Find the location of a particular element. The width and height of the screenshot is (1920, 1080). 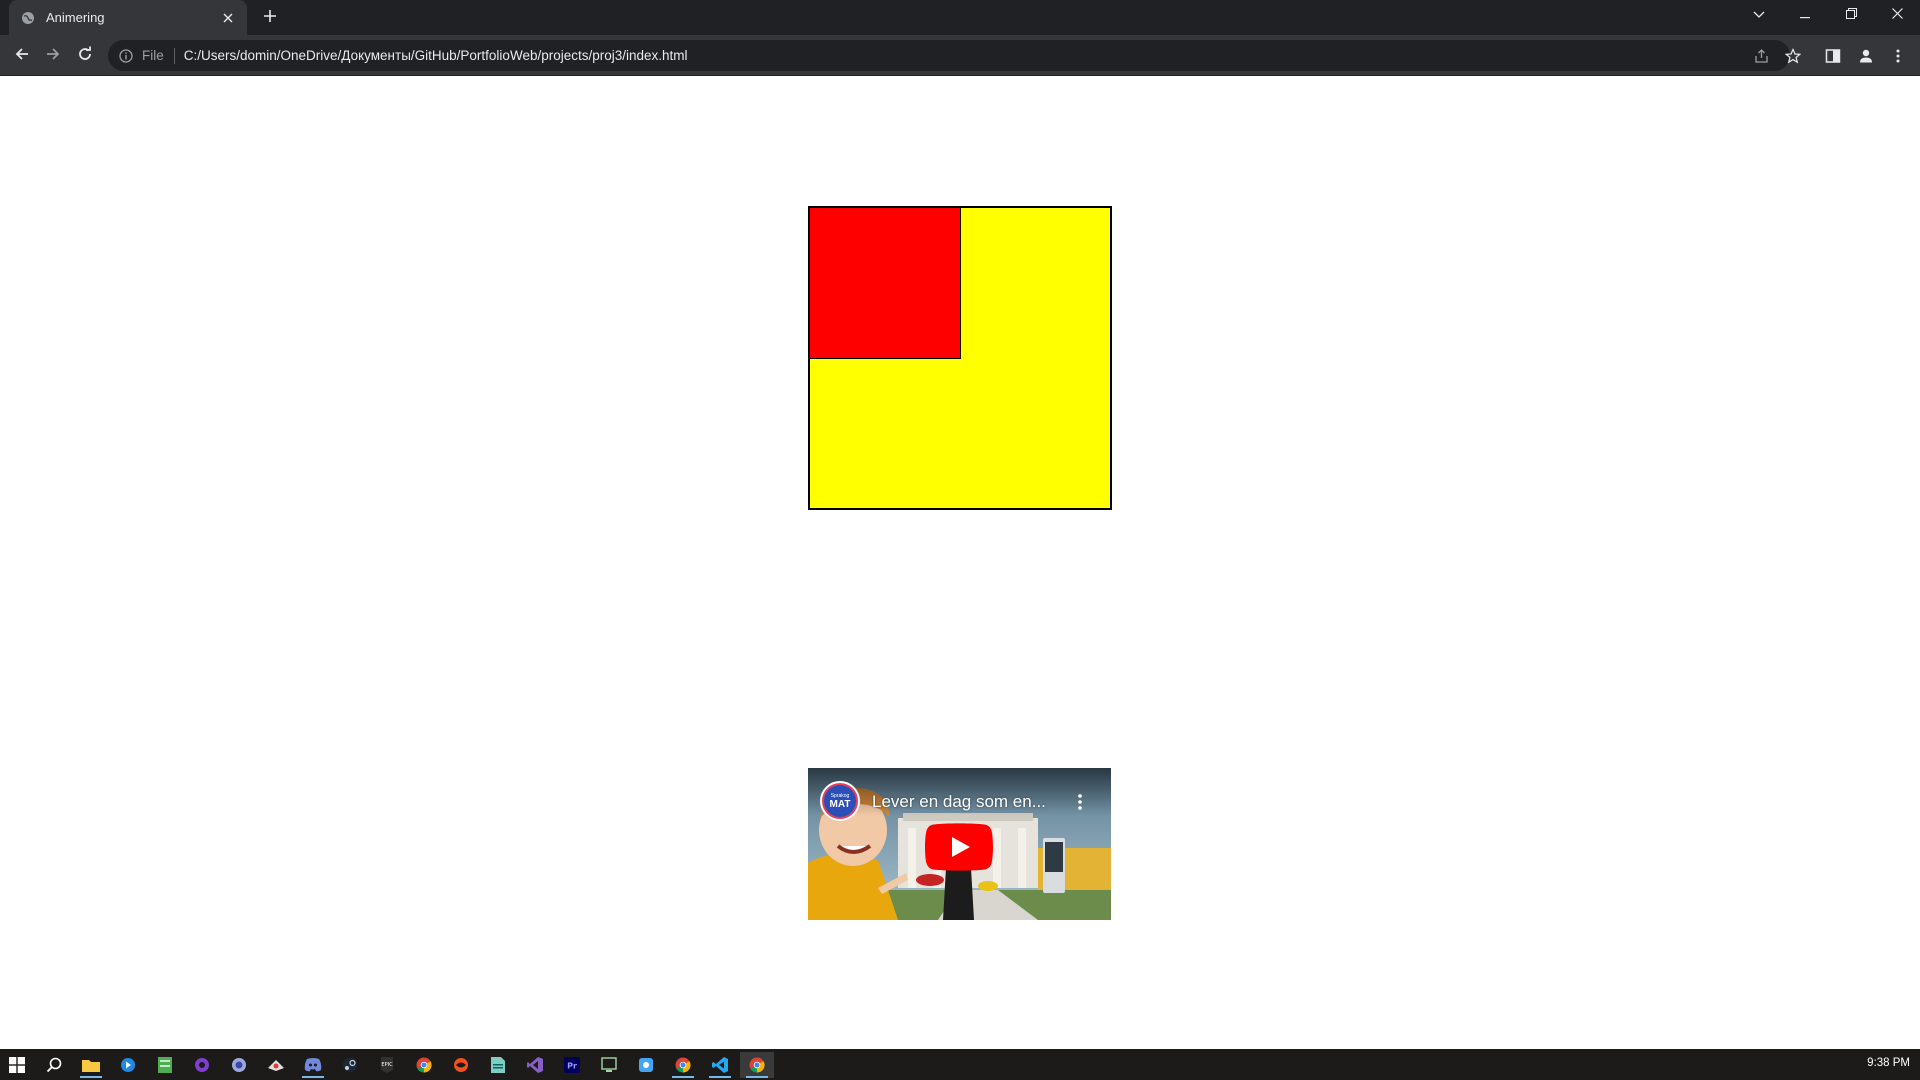

yellow-square is located at coordinates (960, 358).